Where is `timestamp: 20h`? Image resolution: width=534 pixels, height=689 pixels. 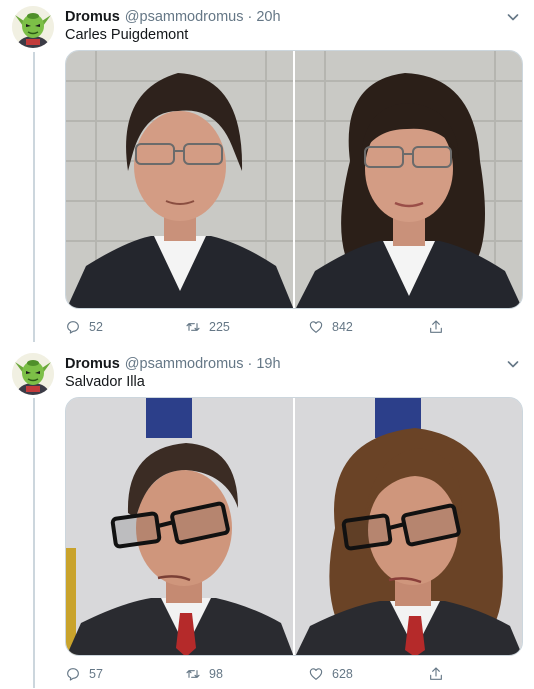 timestamp: 20h is located at coordinates (268, 17).